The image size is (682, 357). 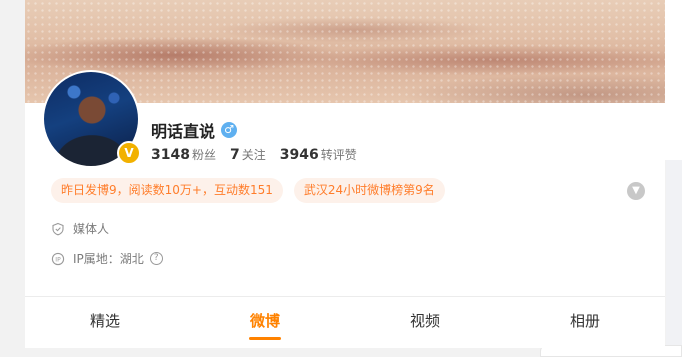 I want to click on interactions-count: 3946, so click(x=299, y=155).